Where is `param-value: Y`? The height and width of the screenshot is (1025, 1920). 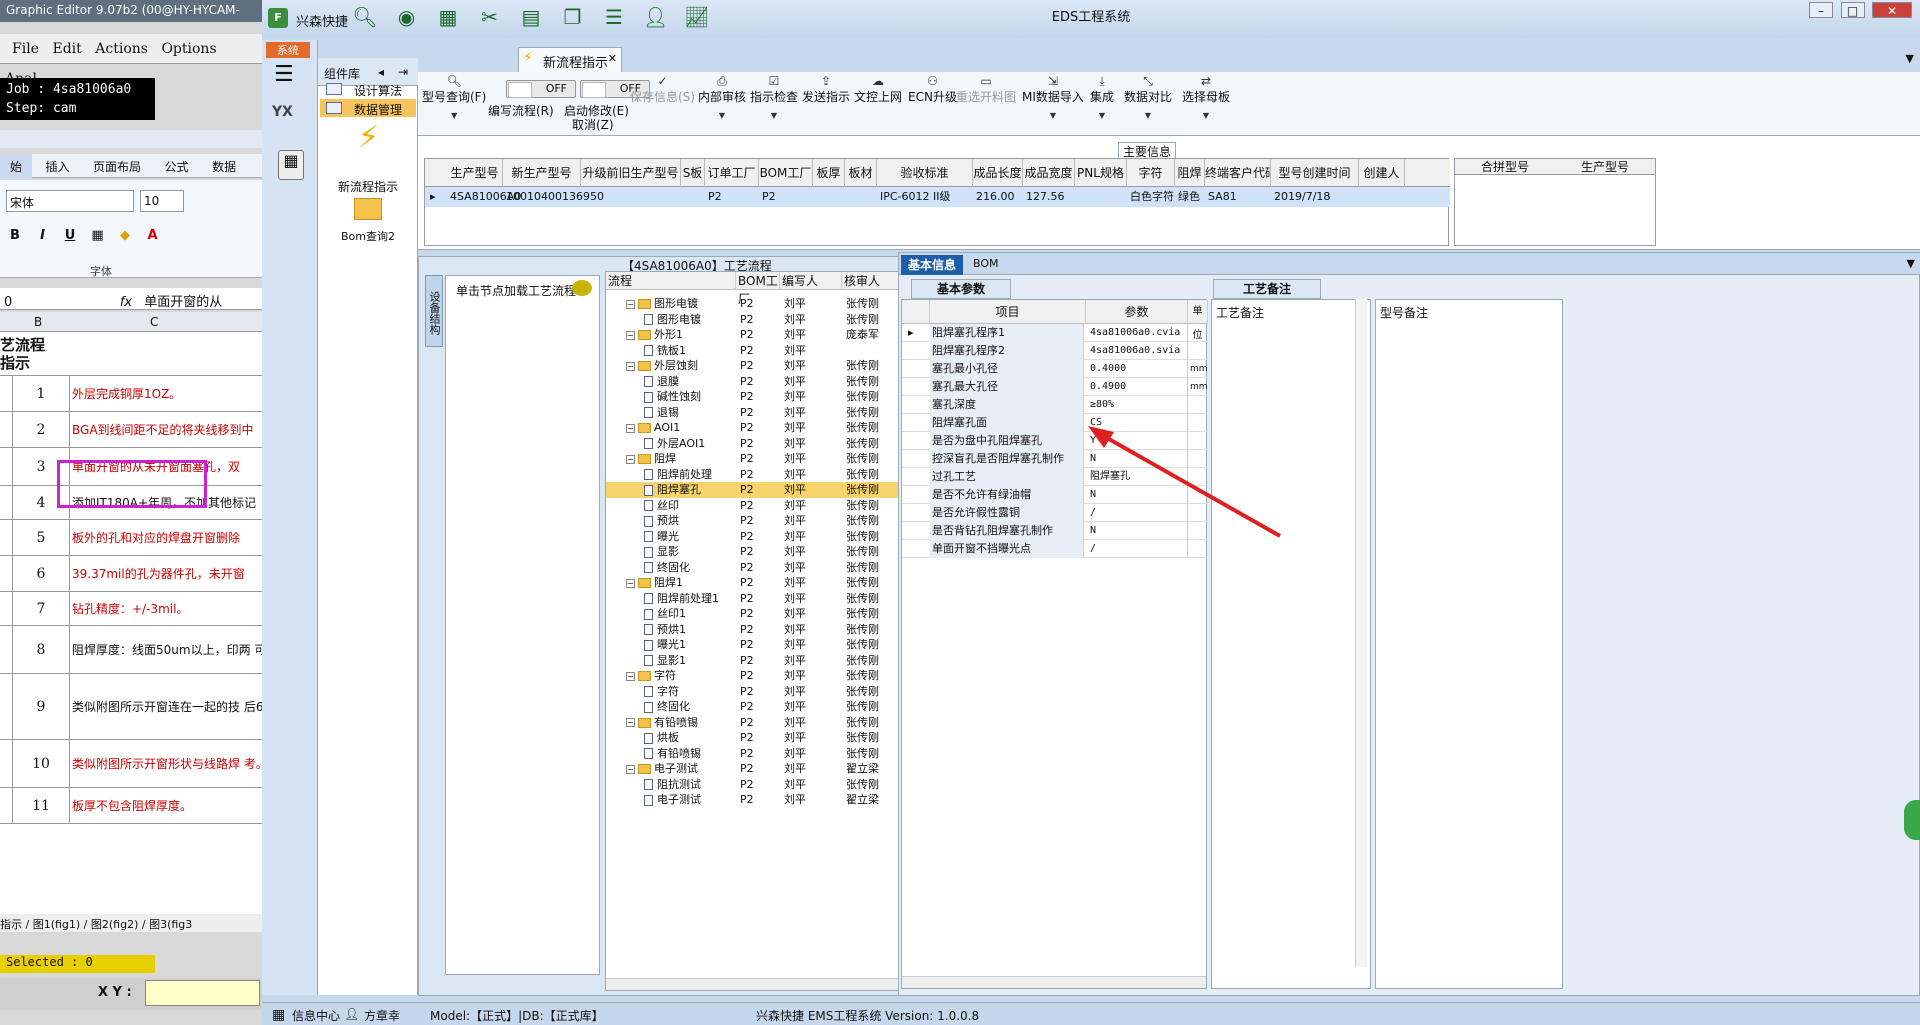 param-value: Y is located at coordinates (1138, 441).